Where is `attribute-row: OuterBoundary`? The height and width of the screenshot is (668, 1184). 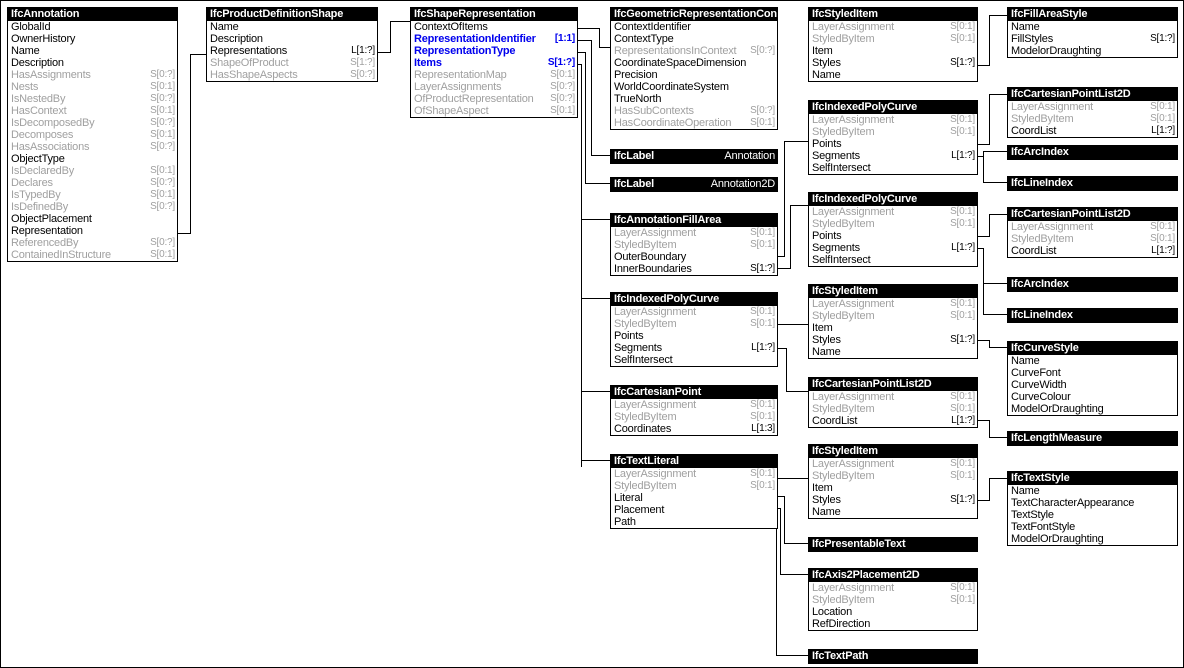
attribute-row: OuterBoundary is located at coordinates (650, 257).